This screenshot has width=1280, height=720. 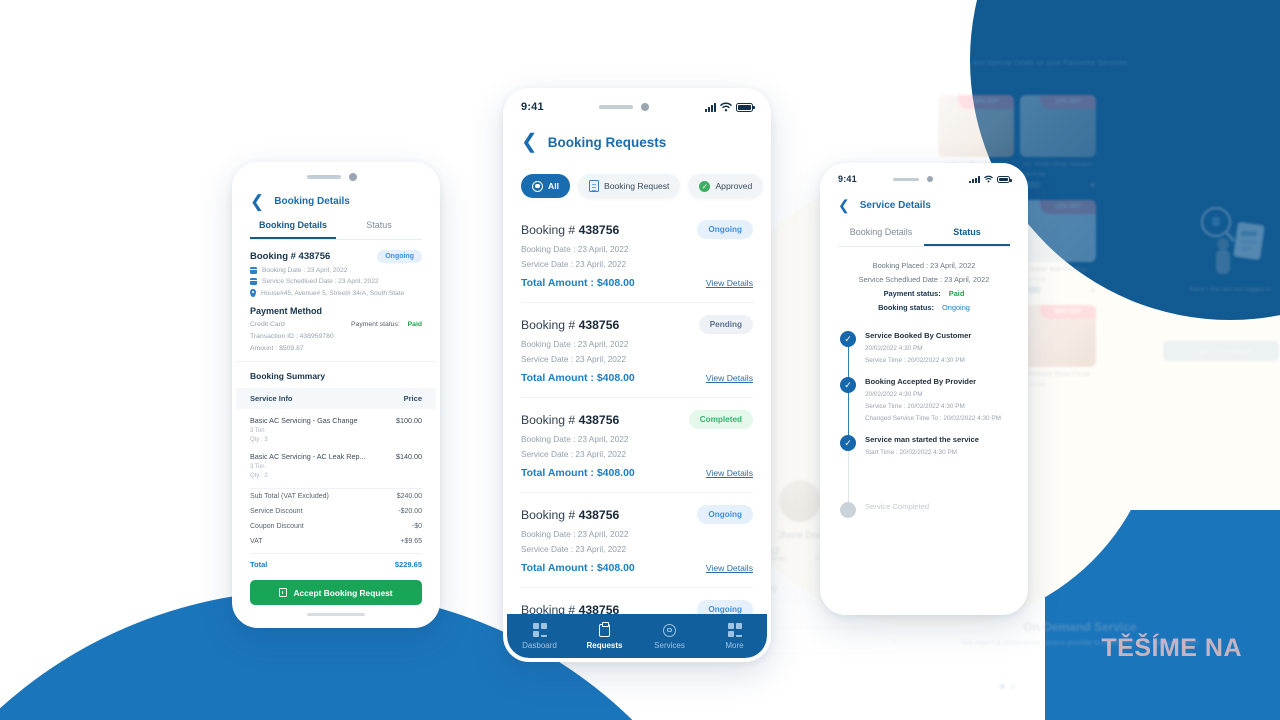 I want to click on timeline-connector, so click(x=848, y=414).